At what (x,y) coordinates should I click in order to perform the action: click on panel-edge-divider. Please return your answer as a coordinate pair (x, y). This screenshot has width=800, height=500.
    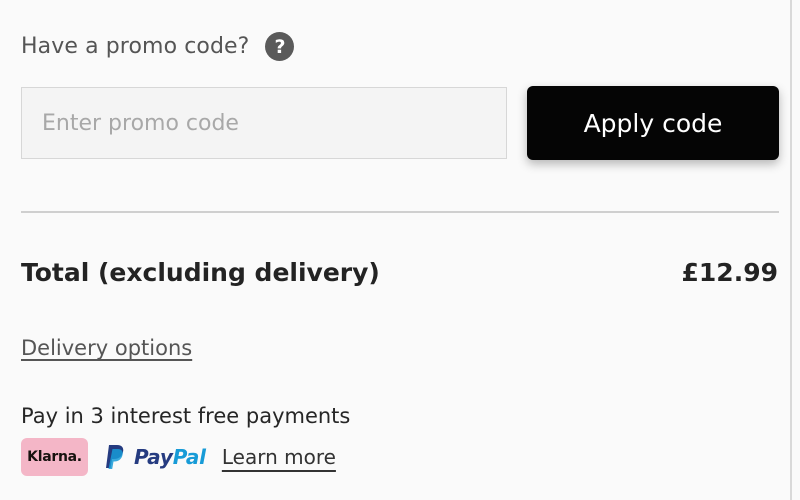
    Looking at the image, I should click on (791, 250).